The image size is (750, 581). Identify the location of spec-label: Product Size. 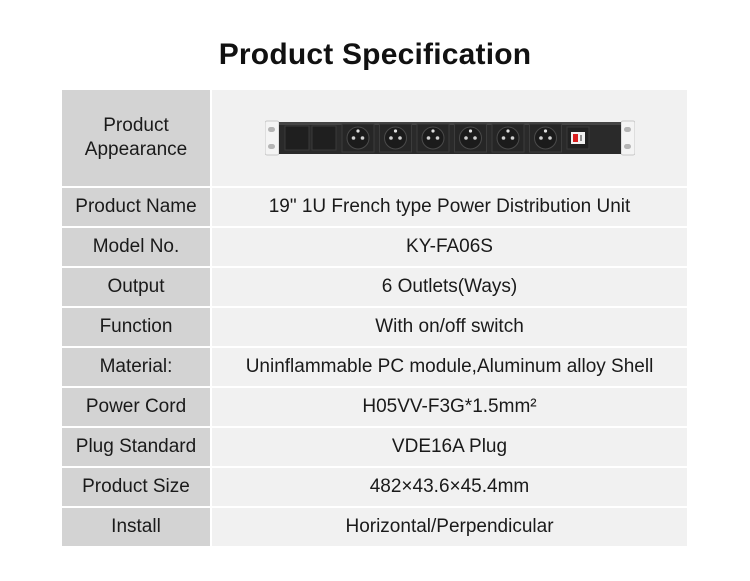
(137, 487).